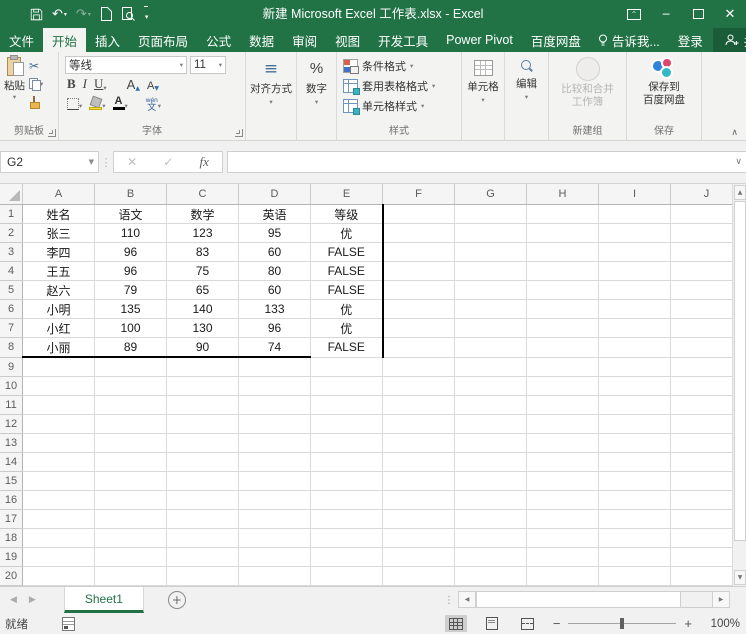 The image size is (746, 634). Describe the element at coordinates (130, 462) in the screenshot. I see `cell-B14` at that location.